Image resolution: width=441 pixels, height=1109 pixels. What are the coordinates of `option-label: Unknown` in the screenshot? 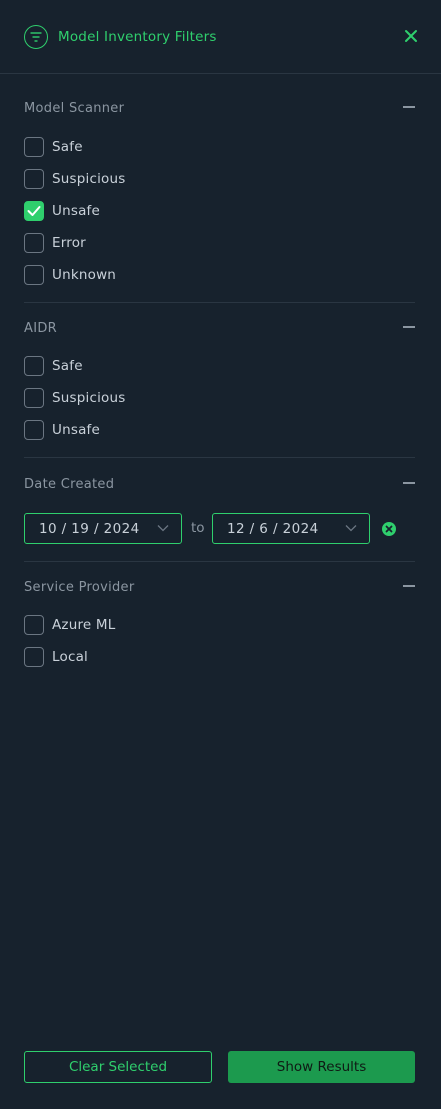 It's located at (84, 275).